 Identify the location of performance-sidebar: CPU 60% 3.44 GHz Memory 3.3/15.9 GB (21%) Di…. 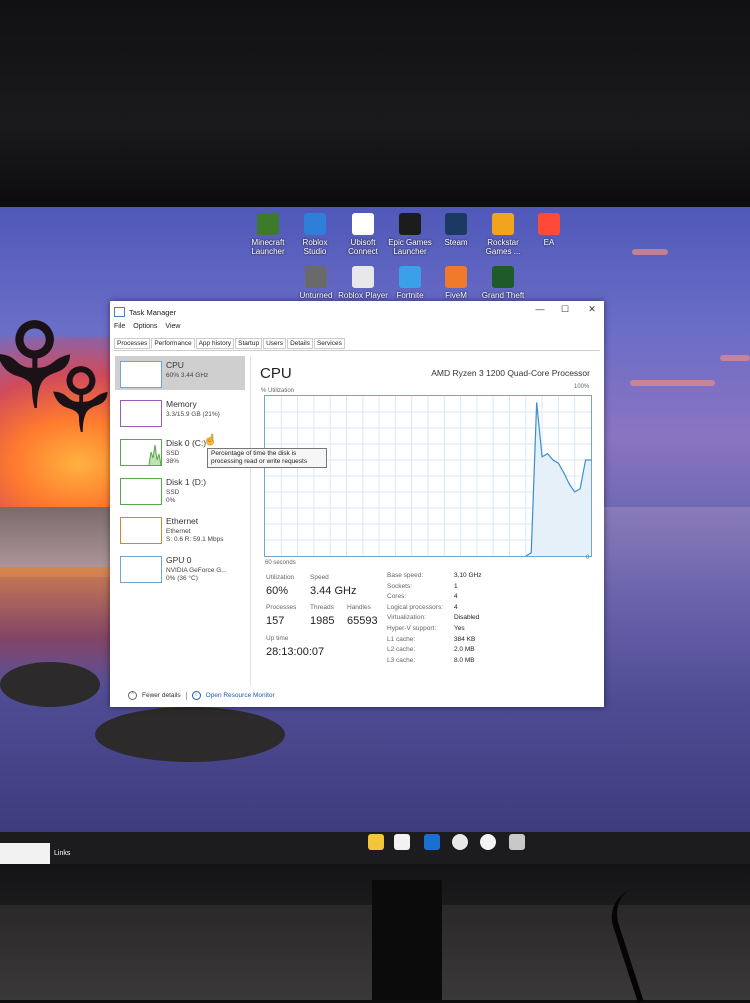
(180, 521).